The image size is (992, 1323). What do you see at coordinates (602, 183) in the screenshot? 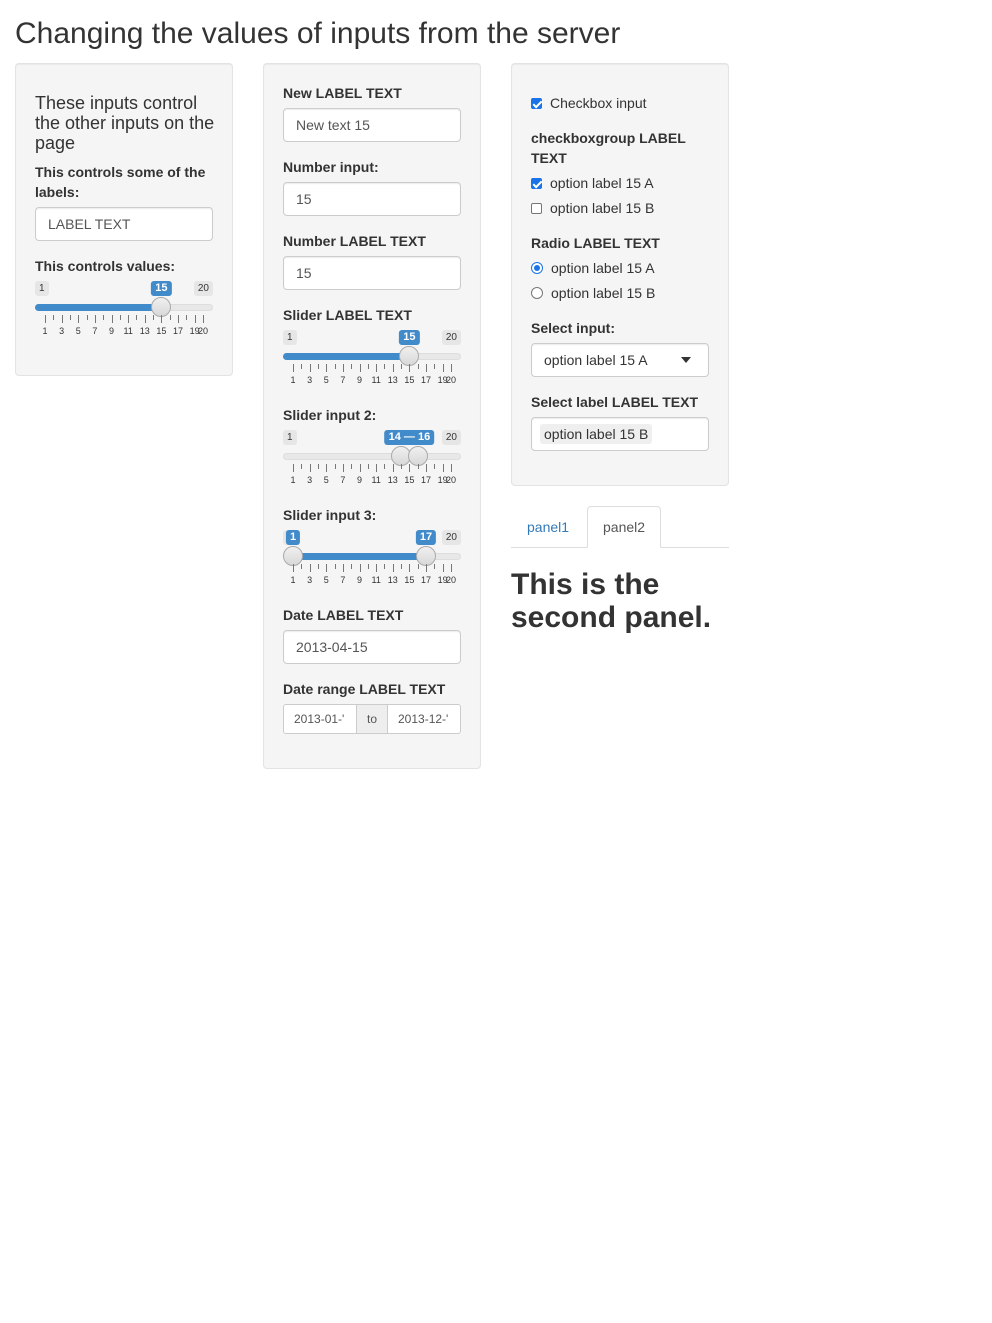
I see `checkbox-option-label: option label 15 A` at bounding box center [602, 183].